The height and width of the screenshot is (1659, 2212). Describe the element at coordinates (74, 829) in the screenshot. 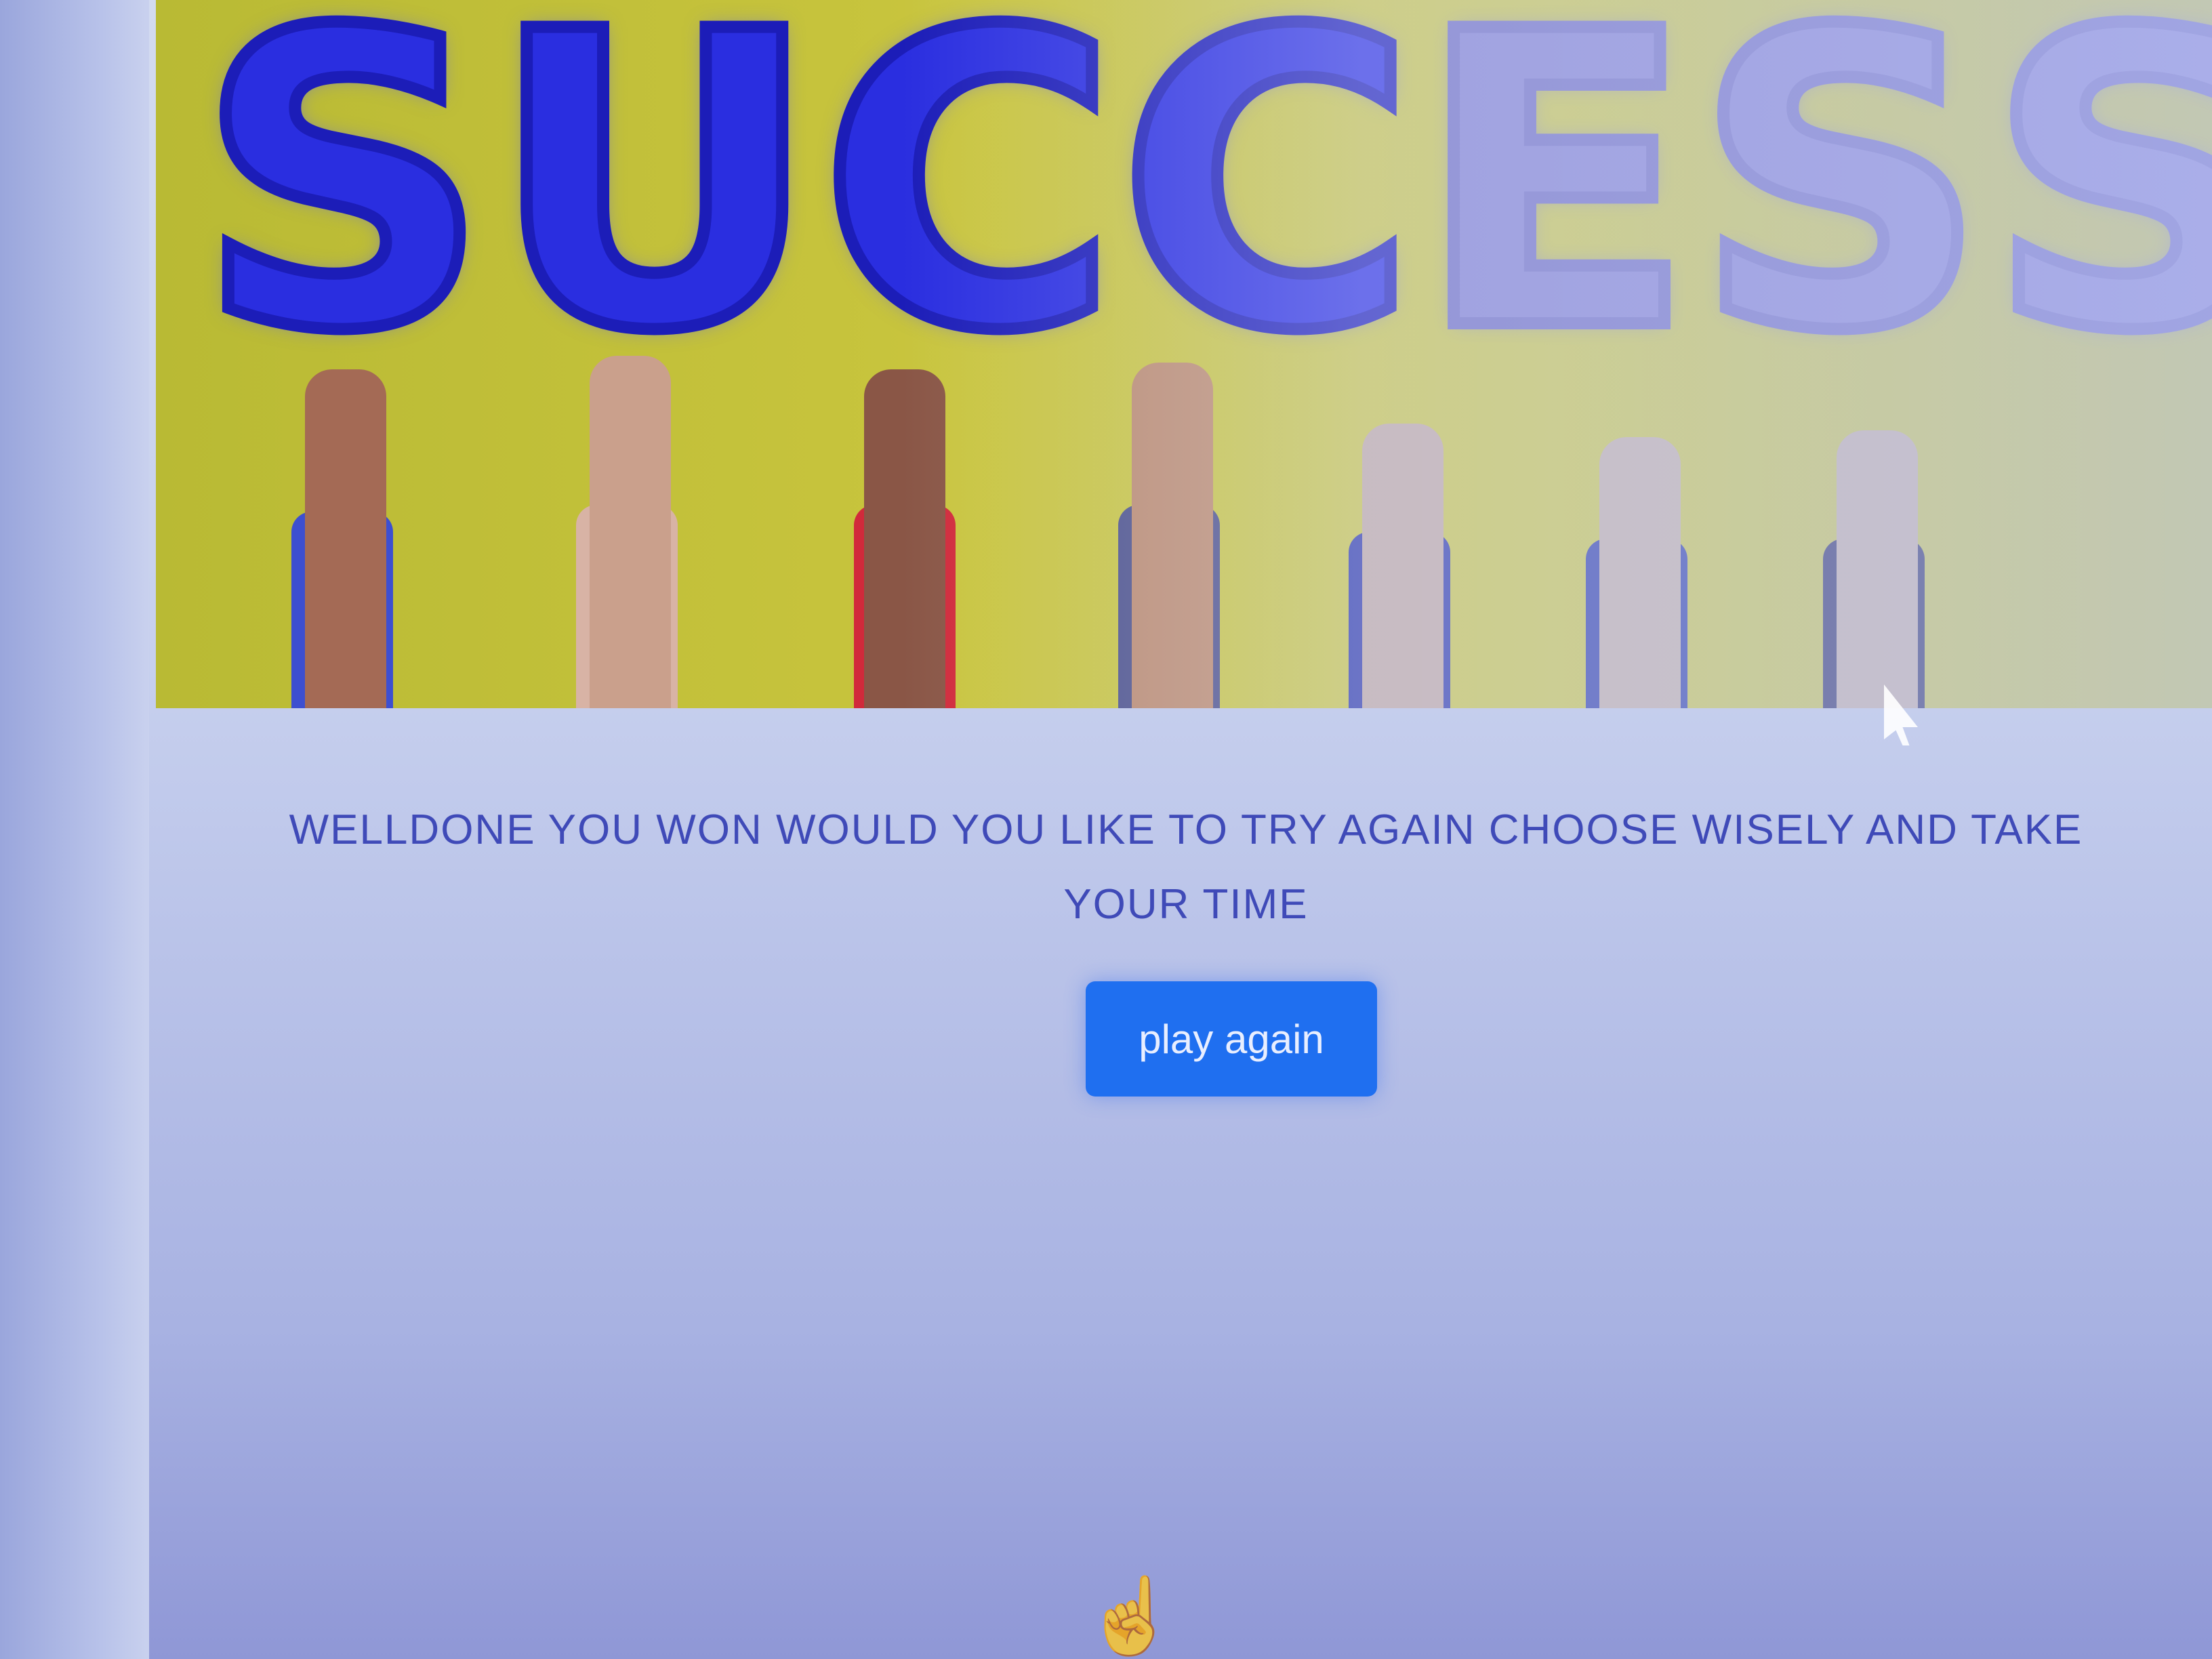

I see `left-edge` at that location.